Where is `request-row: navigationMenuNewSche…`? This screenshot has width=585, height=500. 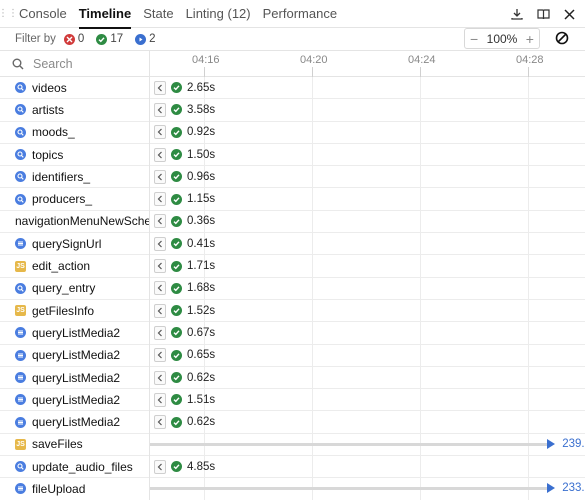 request-row: navigationMenuNewSche… is located at coordinates (74, 222).